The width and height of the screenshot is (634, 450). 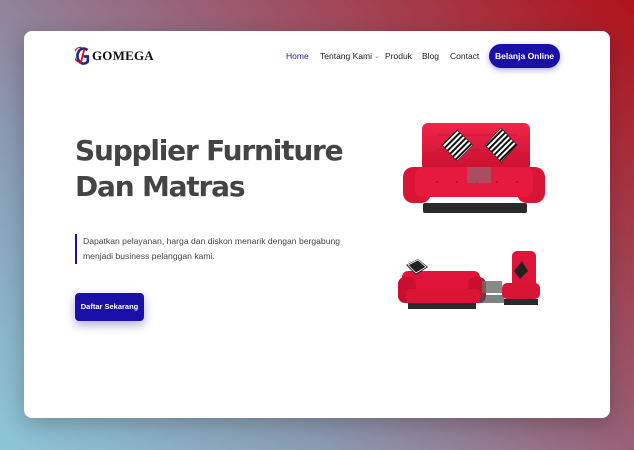 What do you see at coordinates (524, 56) in the screenshot?
I see `belanja-online-button: Belanja Online` at bounding box center [524, 56].